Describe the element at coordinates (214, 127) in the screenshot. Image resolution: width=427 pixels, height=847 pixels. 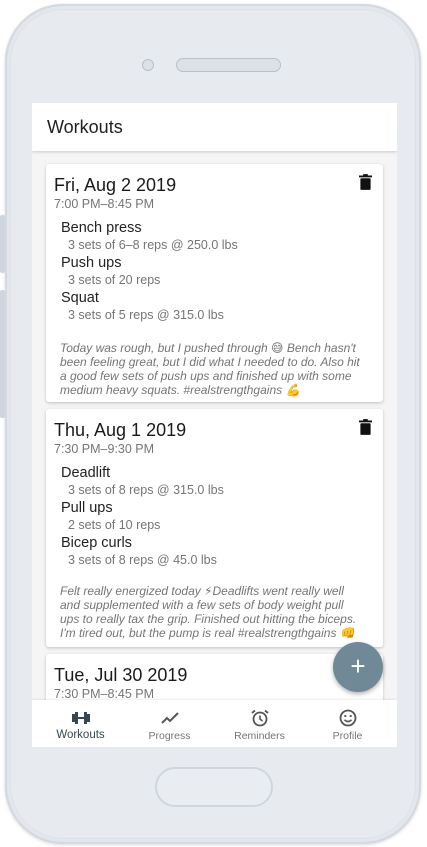
I see `app-bar: Workouts` at that location.